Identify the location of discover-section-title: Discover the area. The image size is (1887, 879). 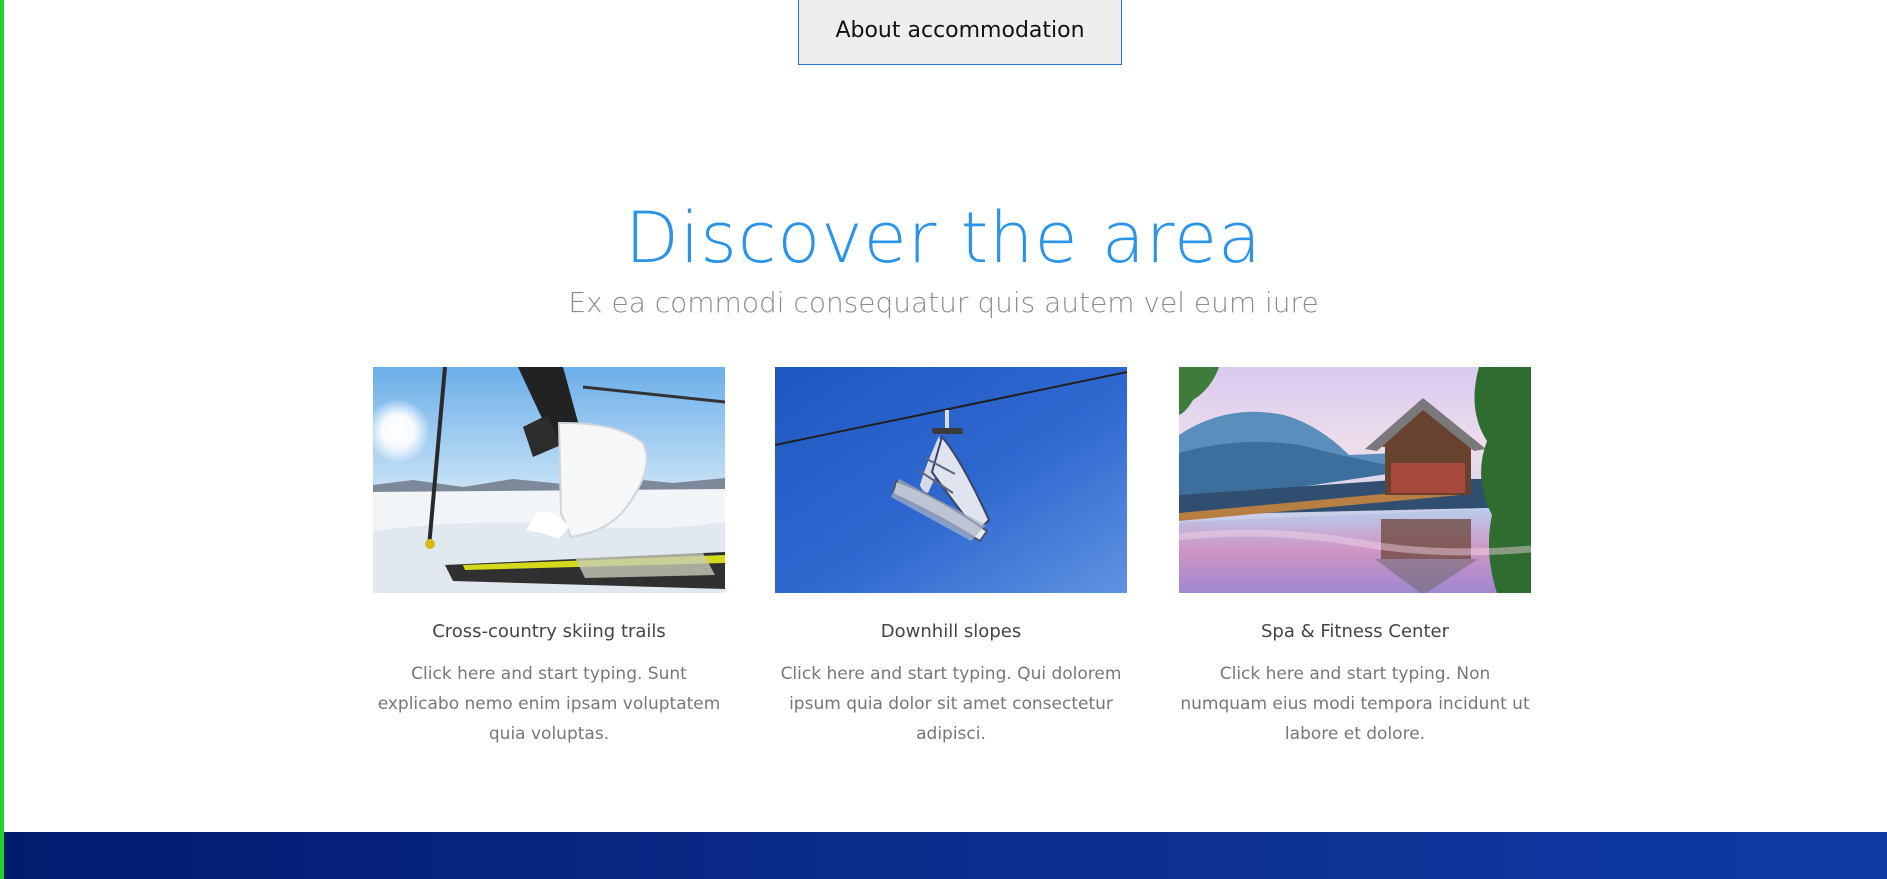
(943, 238).